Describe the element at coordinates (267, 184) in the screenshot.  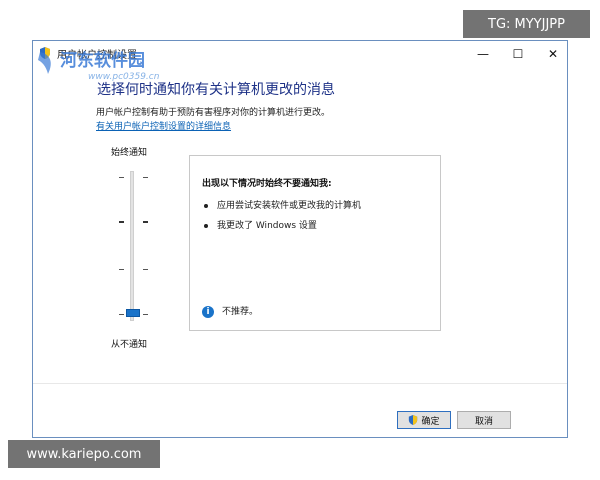
I see `panel-title: 出现以下情况时始终不要通知我:` at that location.